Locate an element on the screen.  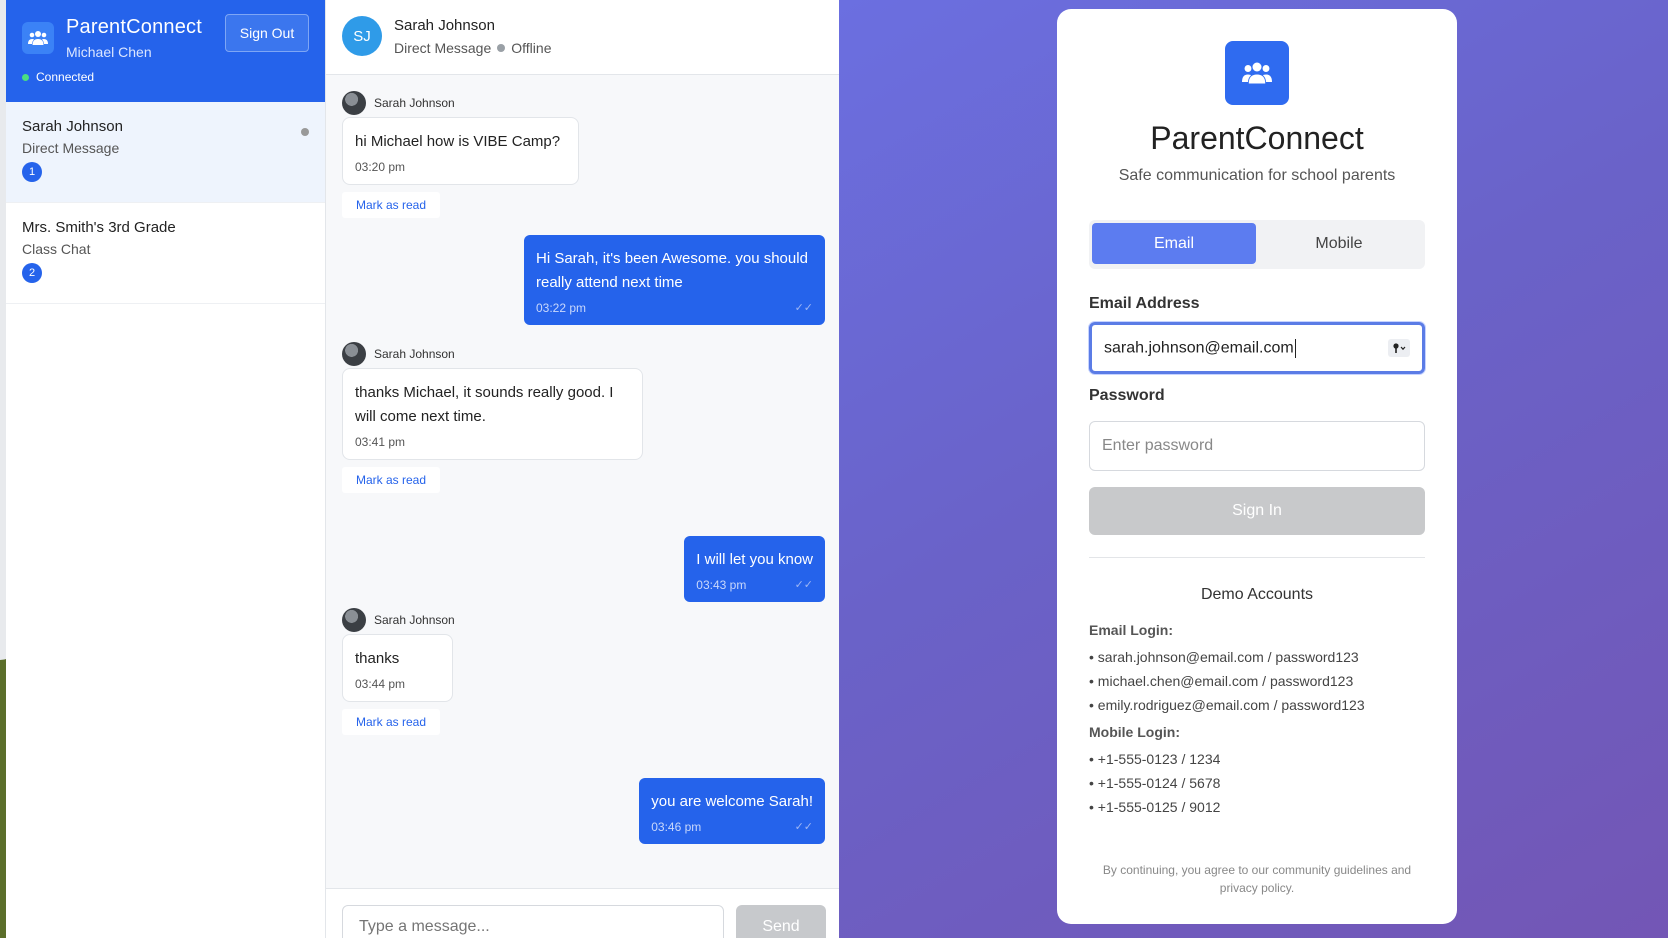
login-title: ParentConnect is located at coordinates (1257, 138).